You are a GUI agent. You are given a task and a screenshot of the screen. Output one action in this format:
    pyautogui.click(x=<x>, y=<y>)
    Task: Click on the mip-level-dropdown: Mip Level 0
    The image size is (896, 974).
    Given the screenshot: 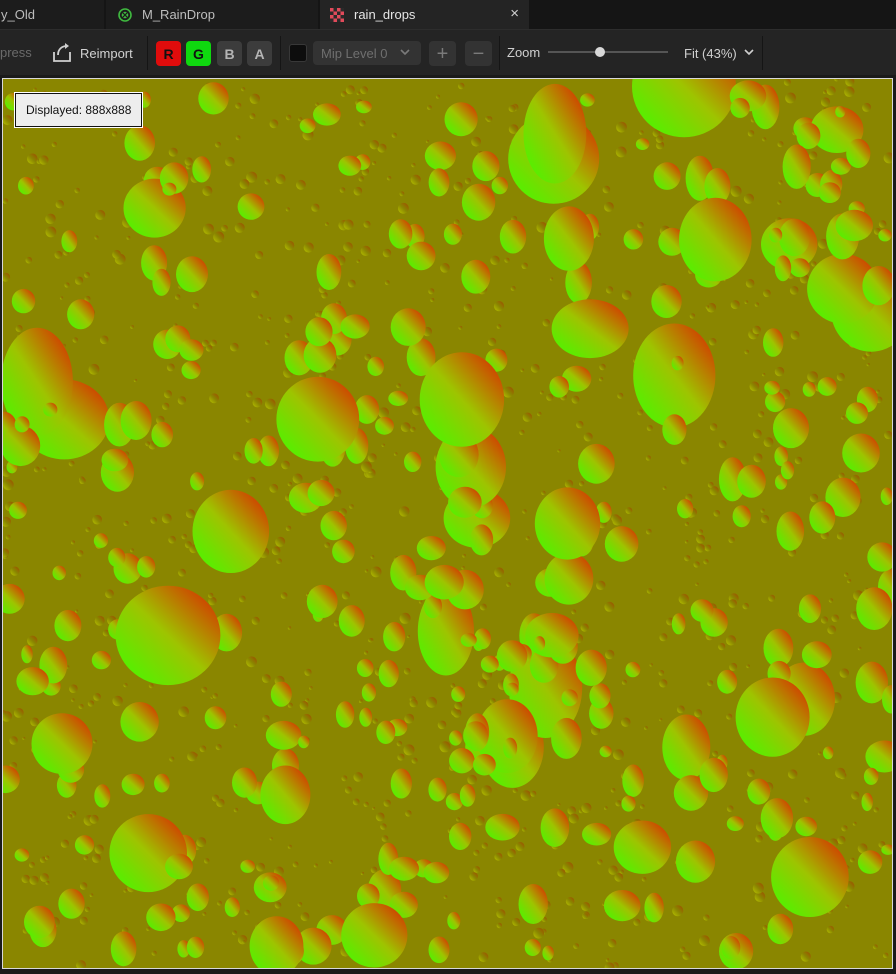 What is the action you would take?
    pyautogui.click(x=367, y=53)
    